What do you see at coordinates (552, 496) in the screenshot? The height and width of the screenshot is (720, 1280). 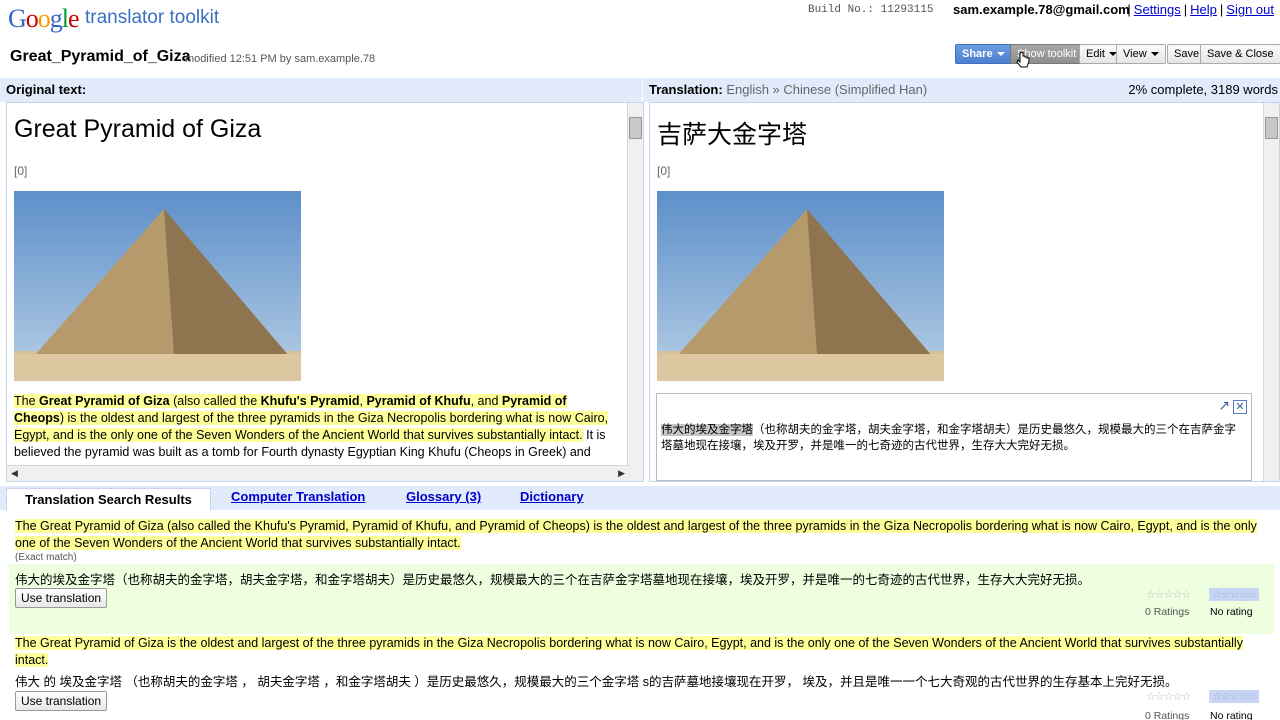 I see `tab-dictionary: Dictionary` at bounding box center [552, 496].